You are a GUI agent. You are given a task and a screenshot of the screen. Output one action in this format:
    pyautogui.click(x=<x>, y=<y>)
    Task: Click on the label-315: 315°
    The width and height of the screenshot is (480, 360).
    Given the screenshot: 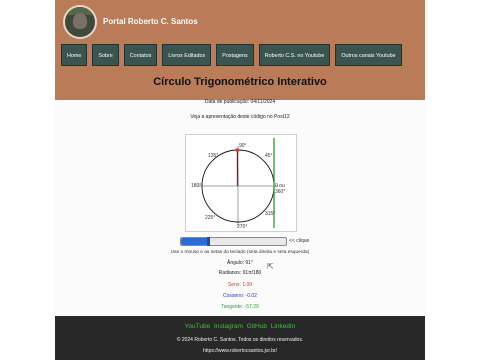 What is the action you would take?
    pyautogui.click(x=270, y=214)
    